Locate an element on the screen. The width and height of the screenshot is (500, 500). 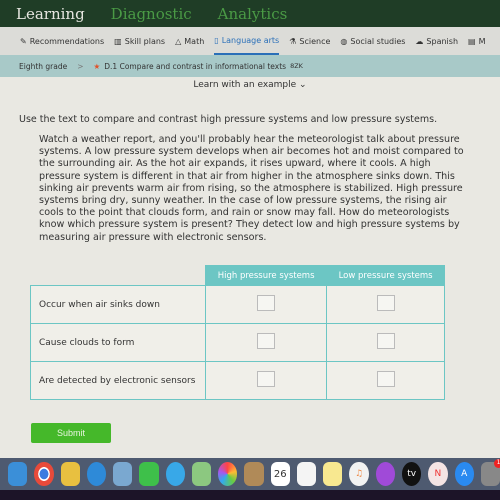
screen-bezel is located at coordinates (250, 495).